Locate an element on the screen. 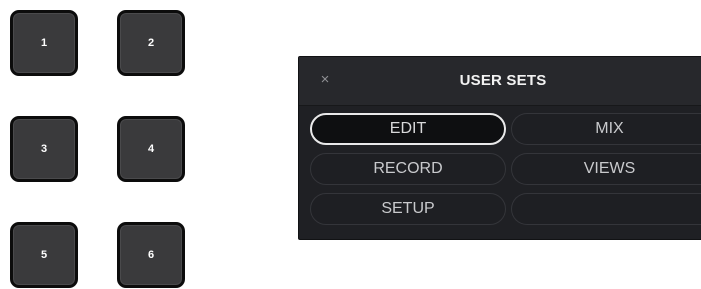 The image size is (701, 289). user-set-record-label: RECORD is located at coordinates (408, 168).